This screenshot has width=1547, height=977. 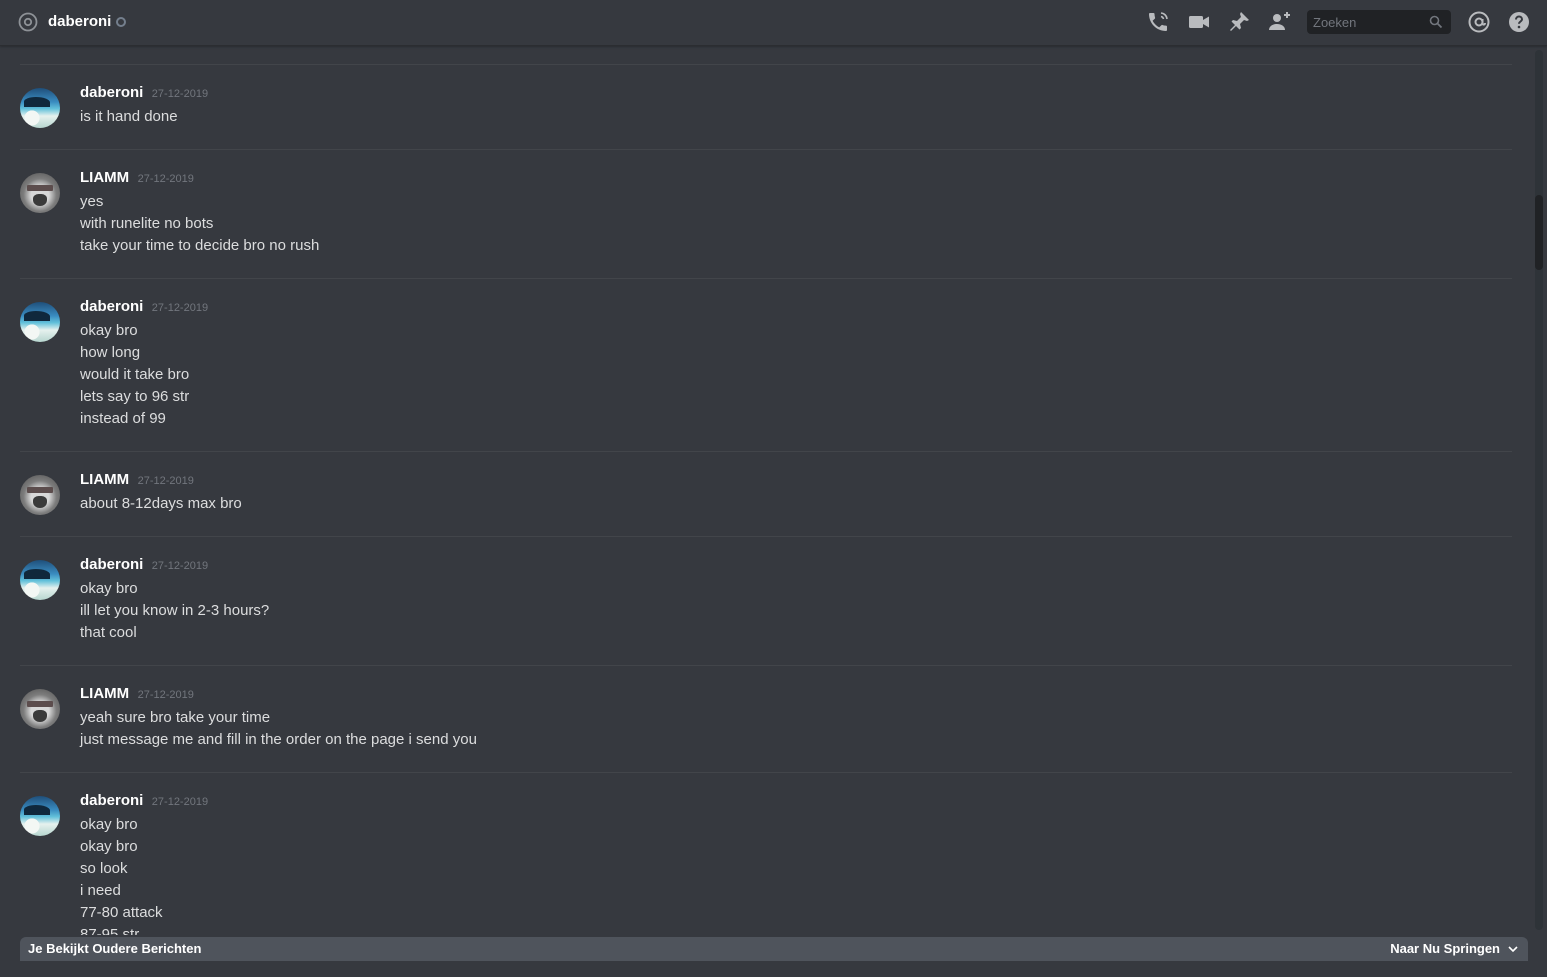 What do you see at coordinates (100, 890) in the screenshot?
I see `message-text: i need` at bounding box center [100, 890].